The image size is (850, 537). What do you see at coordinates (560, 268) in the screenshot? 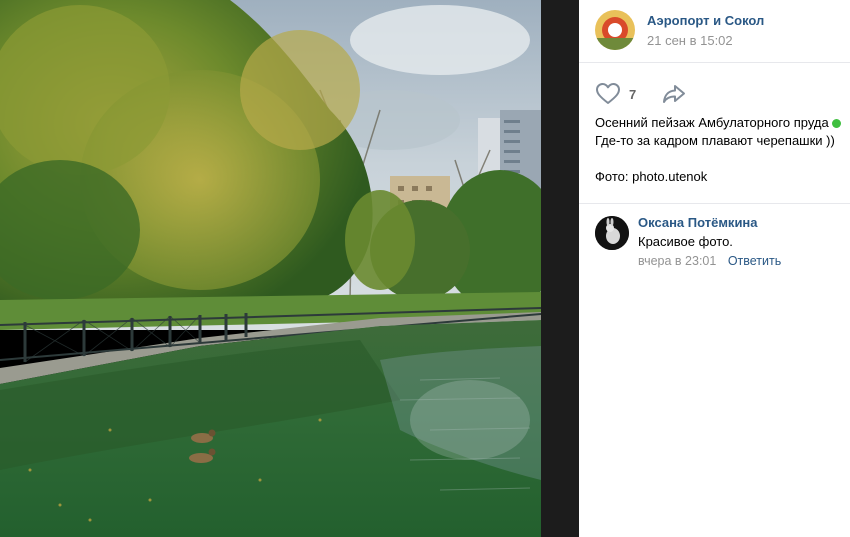
I see `viewer-background-strip` at bounding box center [560, 268].